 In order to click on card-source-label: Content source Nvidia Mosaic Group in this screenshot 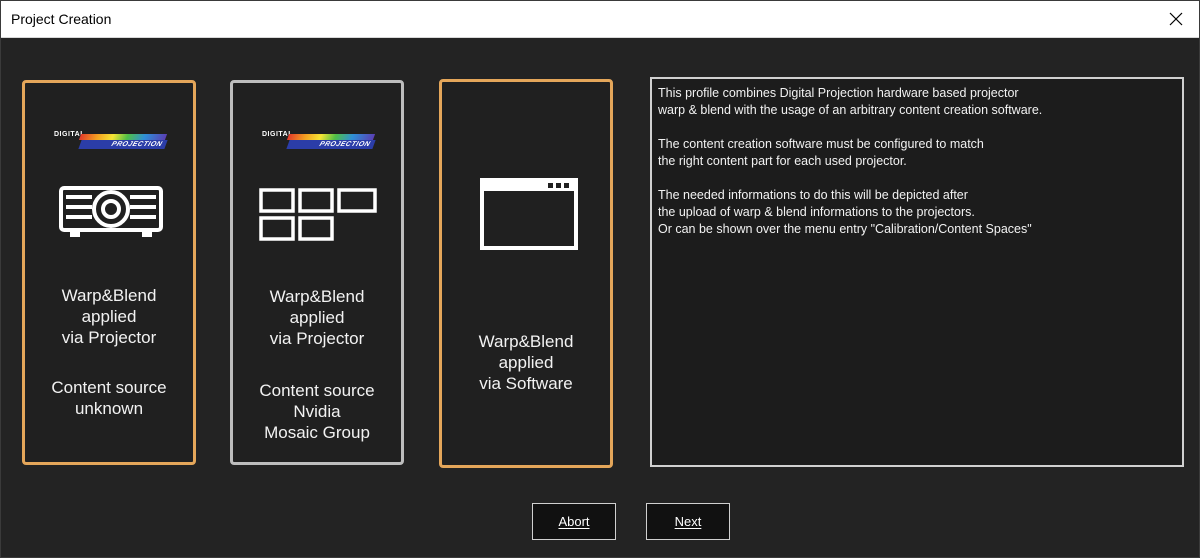, I will do `click(317, 411)`.